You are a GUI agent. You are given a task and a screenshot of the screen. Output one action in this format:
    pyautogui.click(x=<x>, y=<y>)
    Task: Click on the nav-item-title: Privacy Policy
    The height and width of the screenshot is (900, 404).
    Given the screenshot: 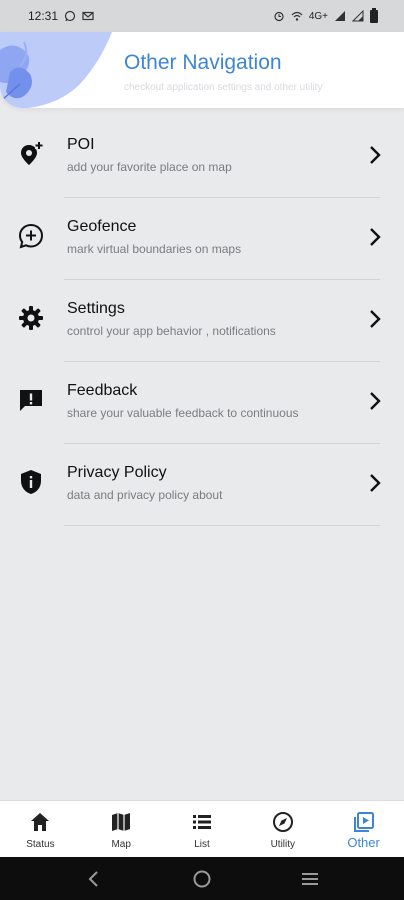 What is the action you would take?
    pyautogui.click(x=117, y=472)
    